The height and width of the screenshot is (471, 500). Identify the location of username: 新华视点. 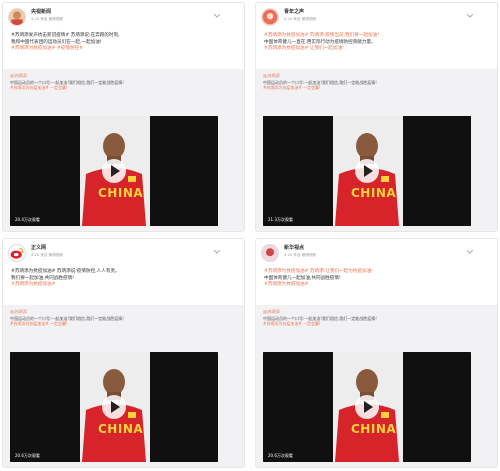
(294, 247).